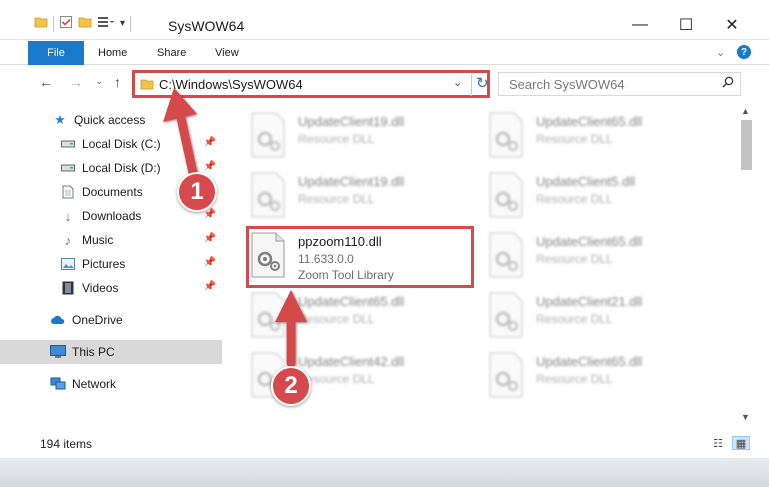  I want to click on annotation-overlay, so click(235, 228).